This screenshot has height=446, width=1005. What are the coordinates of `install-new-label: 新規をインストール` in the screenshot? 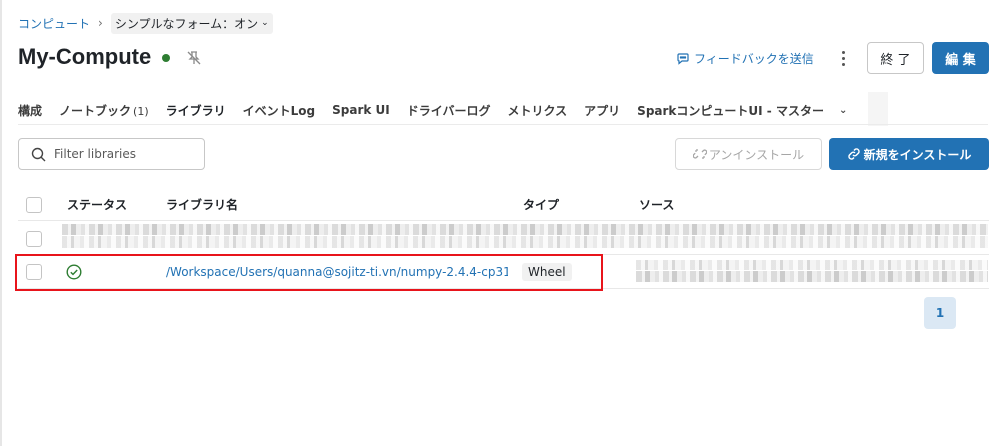 It's located at (917, 154).